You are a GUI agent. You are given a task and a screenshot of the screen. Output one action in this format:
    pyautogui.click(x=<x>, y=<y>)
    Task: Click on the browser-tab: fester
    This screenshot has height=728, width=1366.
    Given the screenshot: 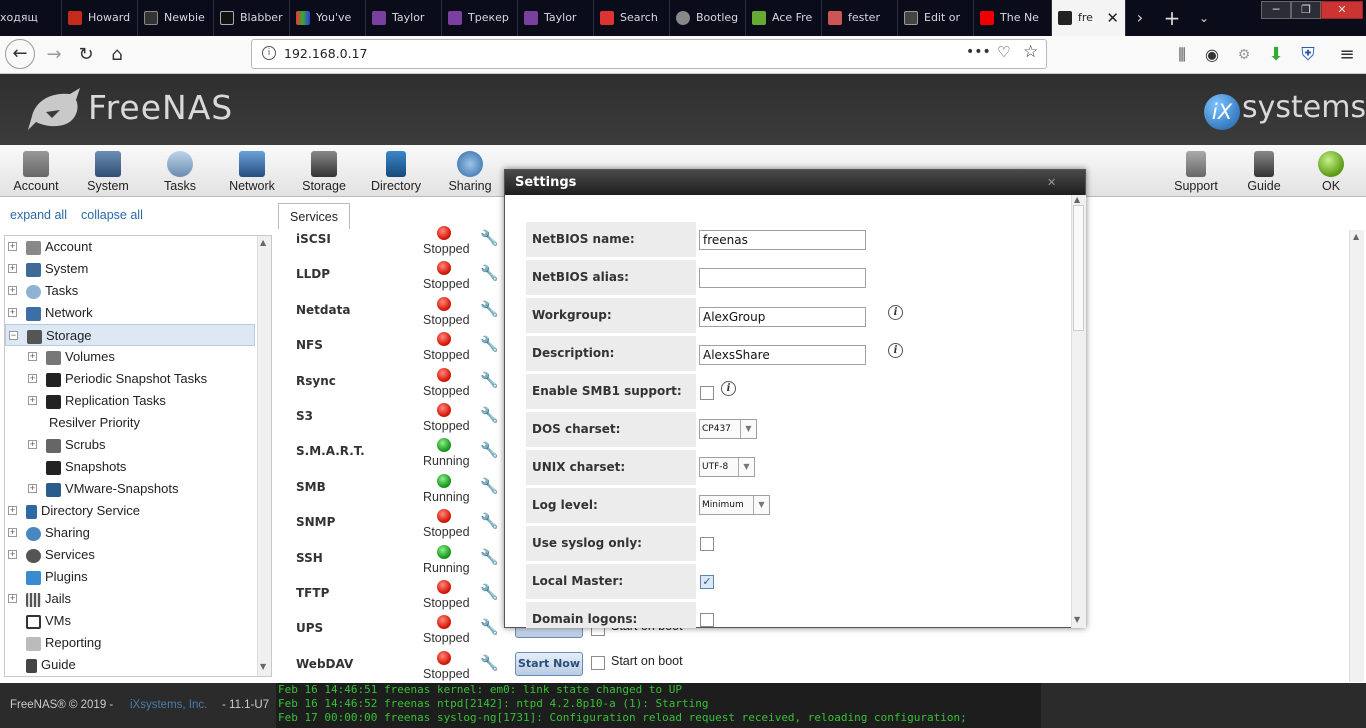 What is the action you would take?
    pyautogui.click(x=860, y=18)
    